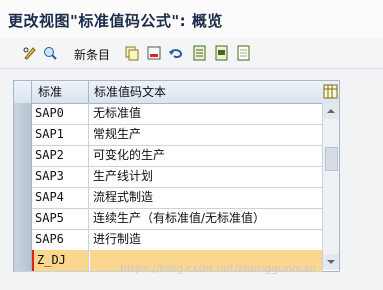  What do you see at coordinates (60, 176) in the screenshot?
I see `cell-code: SAP3` at bounding box center [60, 176].